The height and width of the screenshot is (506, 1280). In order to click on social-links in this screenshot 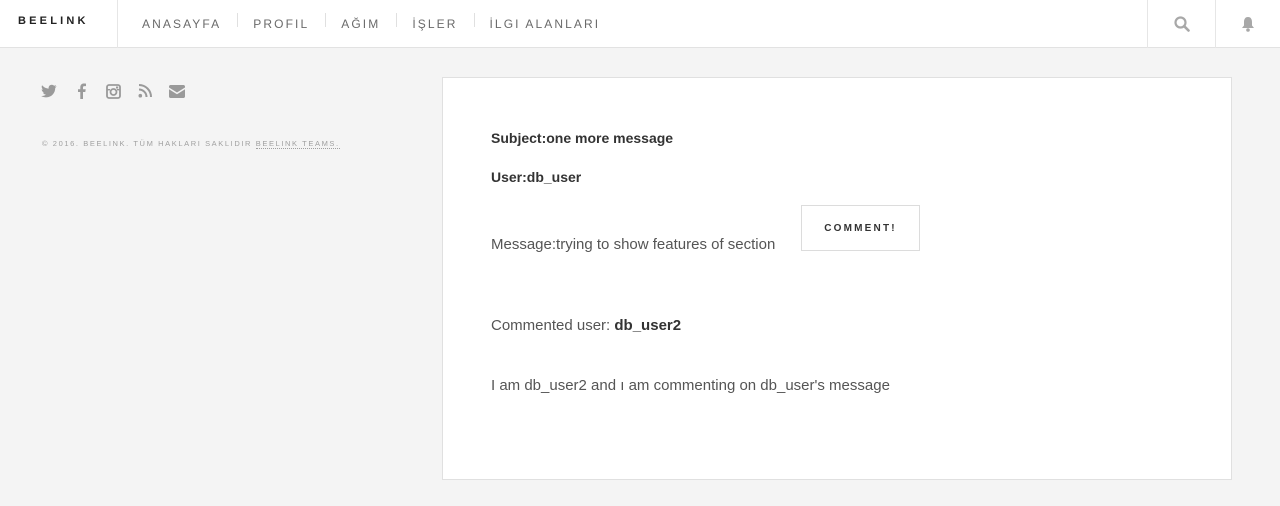, I will do `click(120, 91)`.